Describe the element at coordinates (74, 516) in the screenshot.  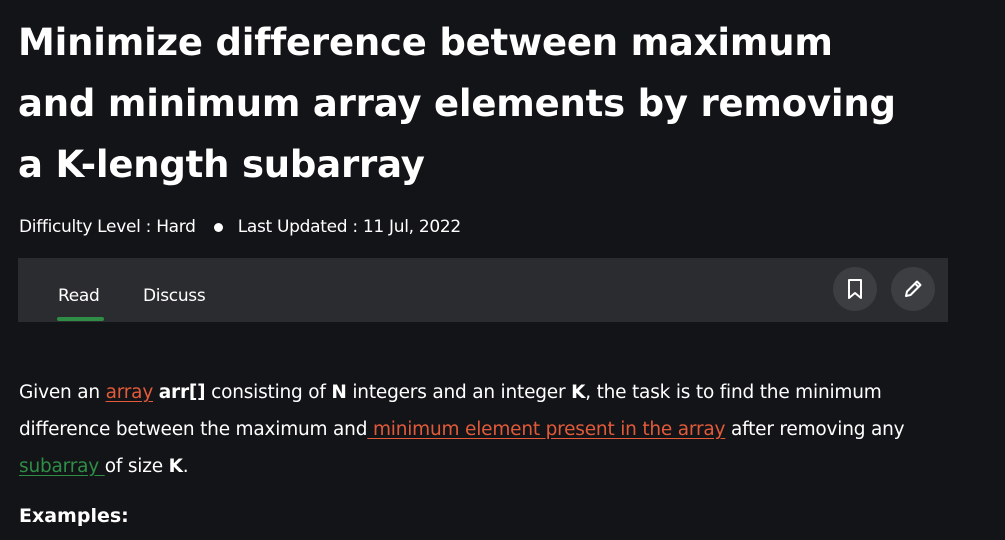
I see `examples-heading: Examples:` at that location.